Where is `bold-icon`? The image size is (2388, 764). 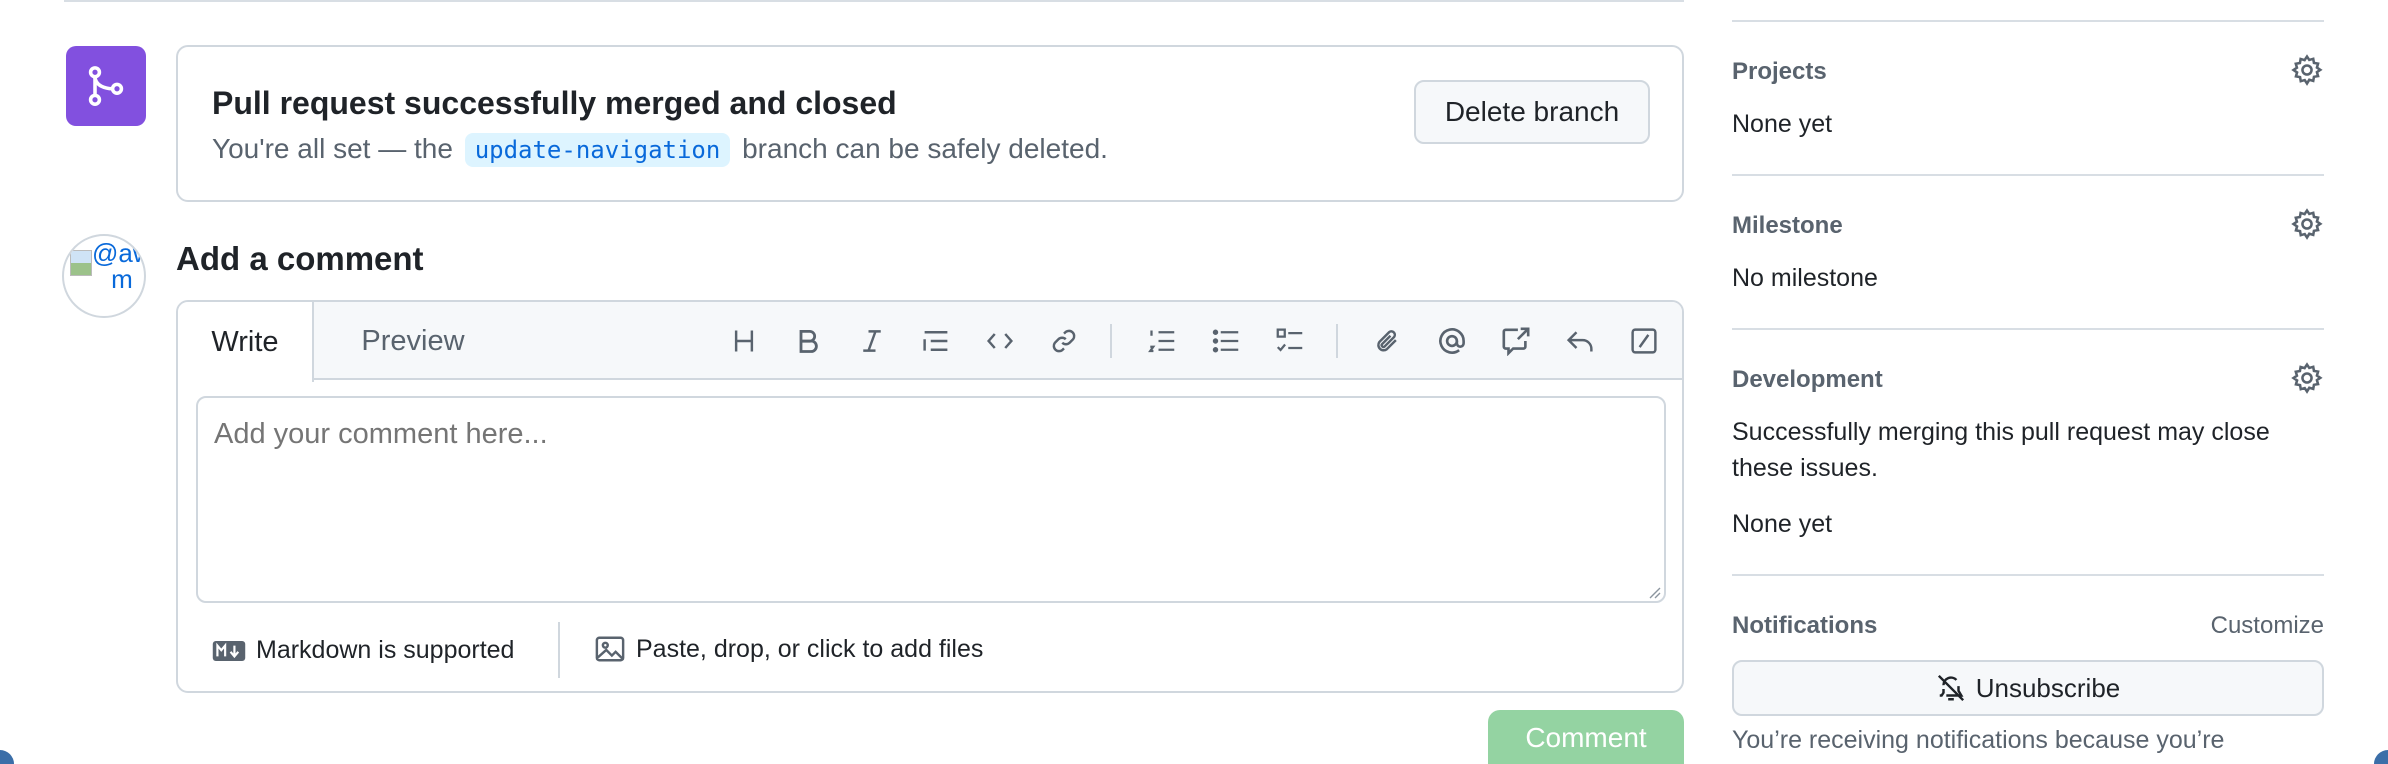
bold-icon is located at coordinates (808, 341).